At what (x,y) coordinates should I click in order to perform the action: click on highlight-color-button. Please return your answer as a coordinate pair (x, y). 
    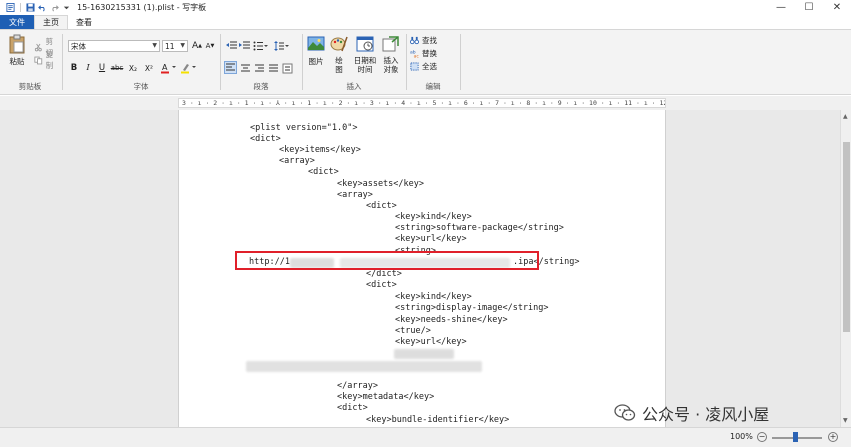
    Looking at the image, I should click on (189, 68).